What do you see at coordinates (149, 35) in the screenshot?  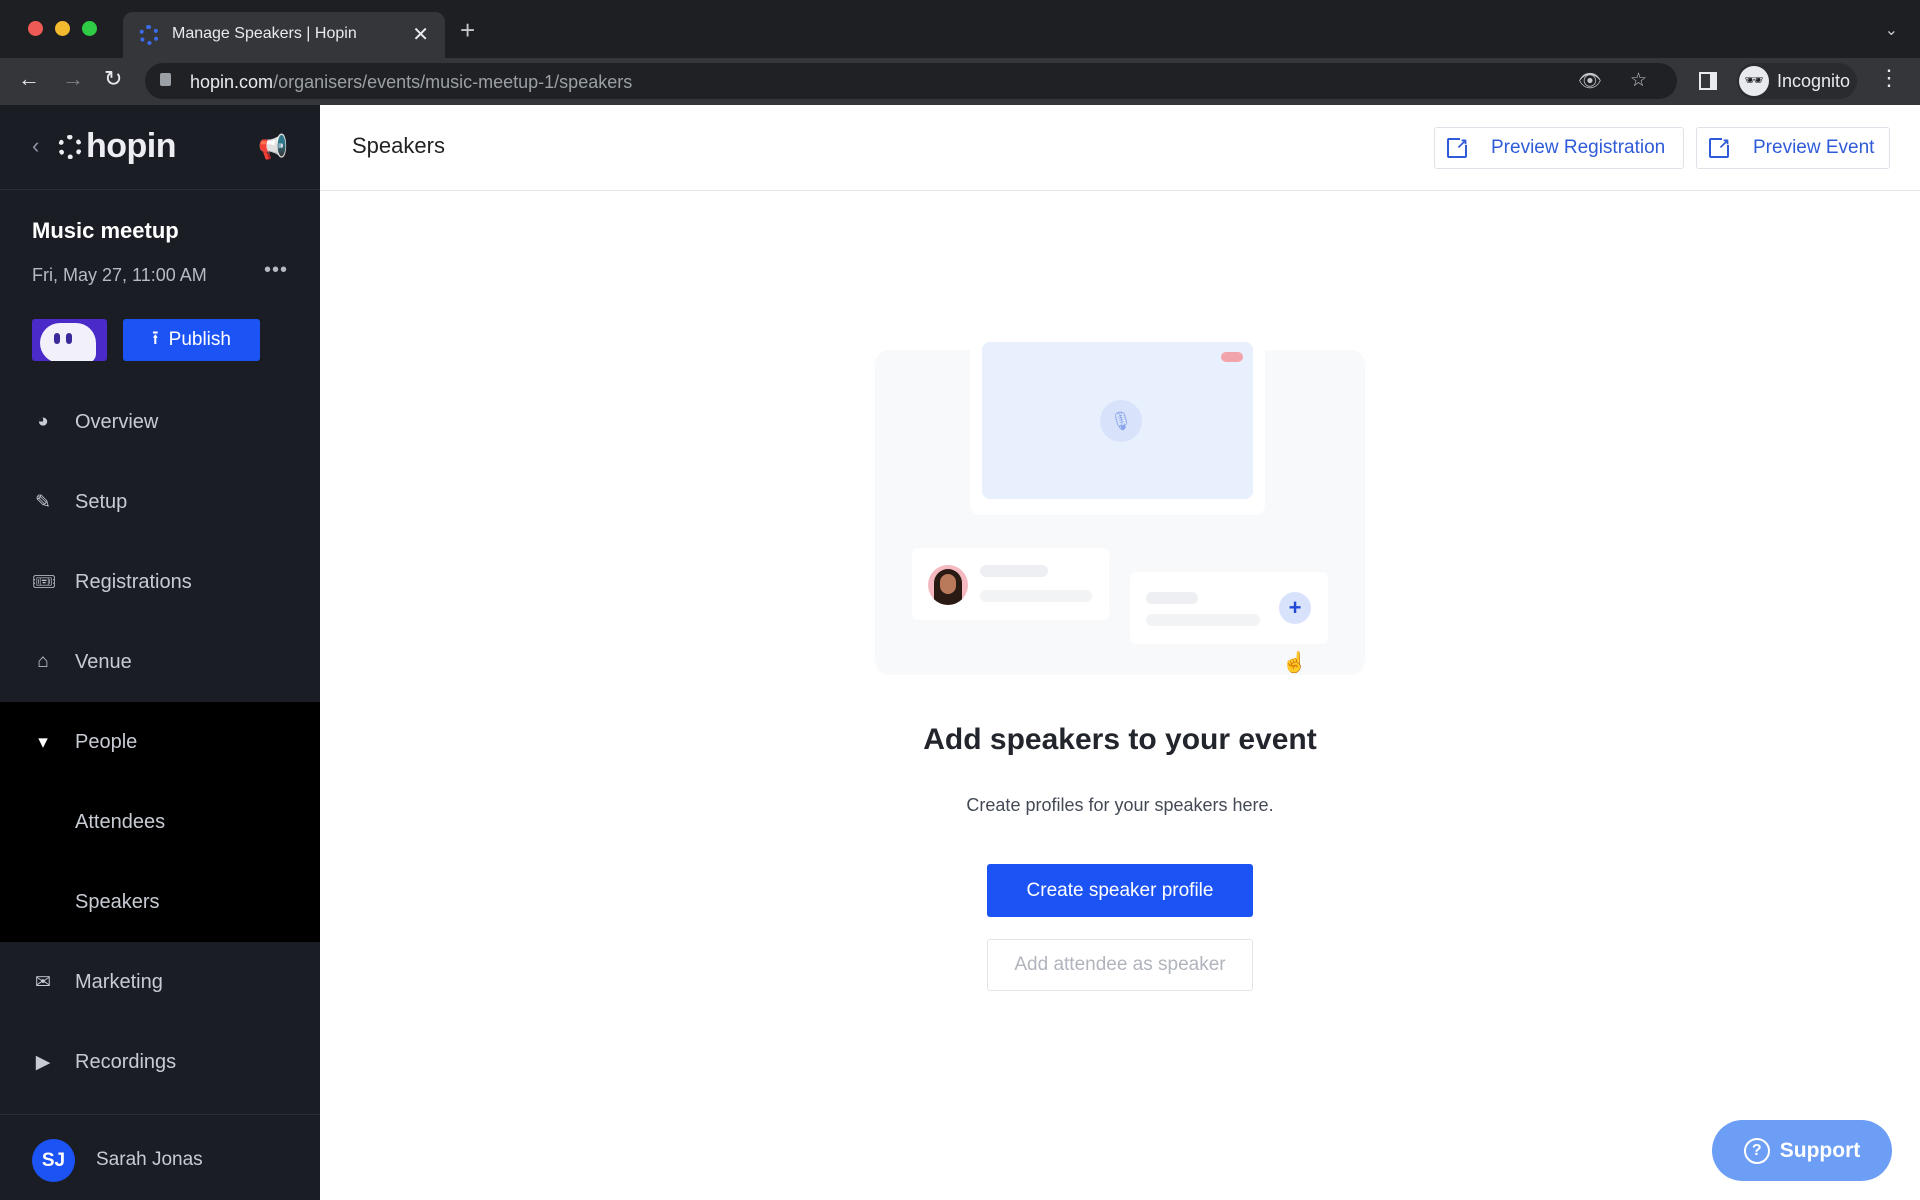 I see `hopin-favicon-icon` at bounding box center [149, 35].